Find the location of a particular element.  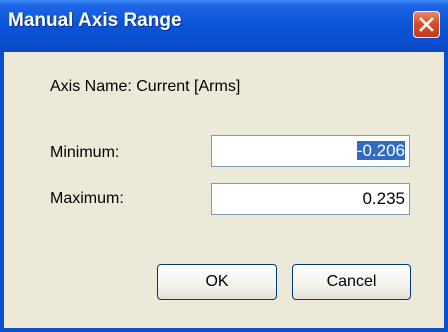

minimum-value: -0.206 is located at coordinates (380, 150).